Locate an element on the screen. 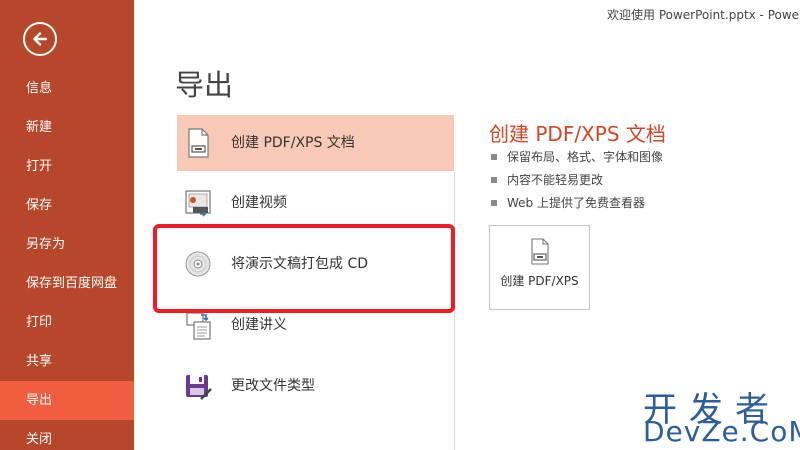  option-create-pdf-xps: 创建 PDF/XPS 文档 is located at coordinates (315, 143).